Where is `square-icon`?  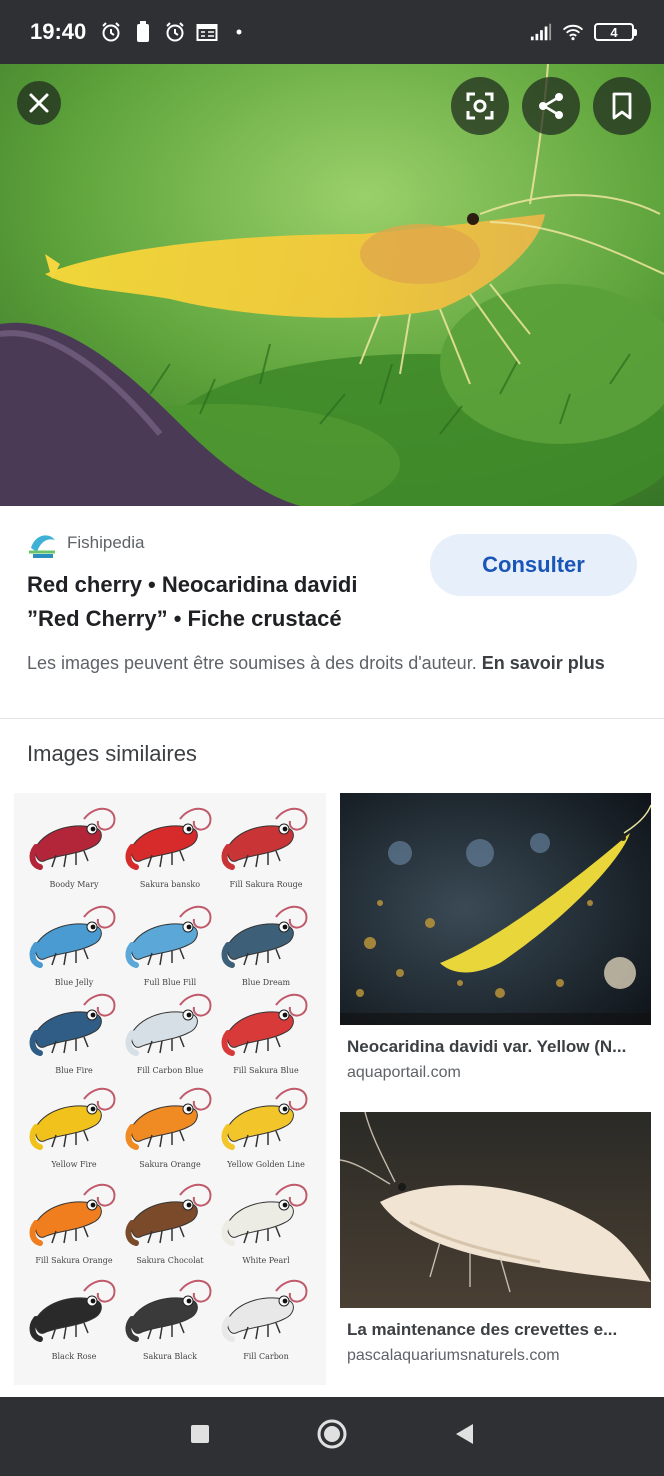
square-icon is located at coordinates (200, 1434).